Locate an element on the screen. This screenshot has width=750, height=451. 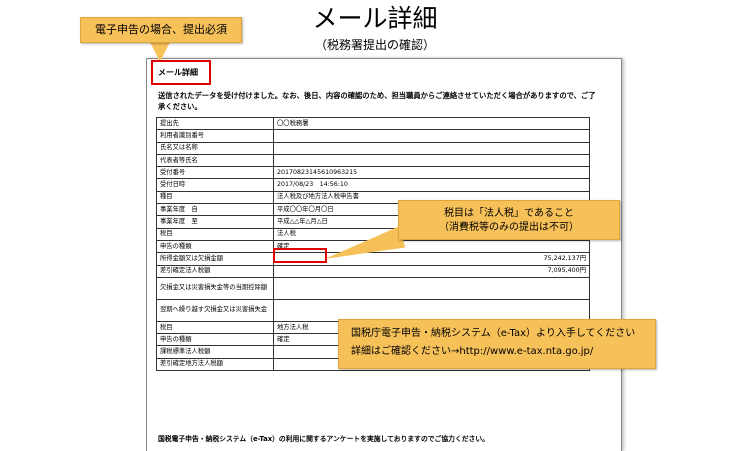
table-row: 欠損金又は災害損失金等の当期控除額 is located at coordinates (373, 288).